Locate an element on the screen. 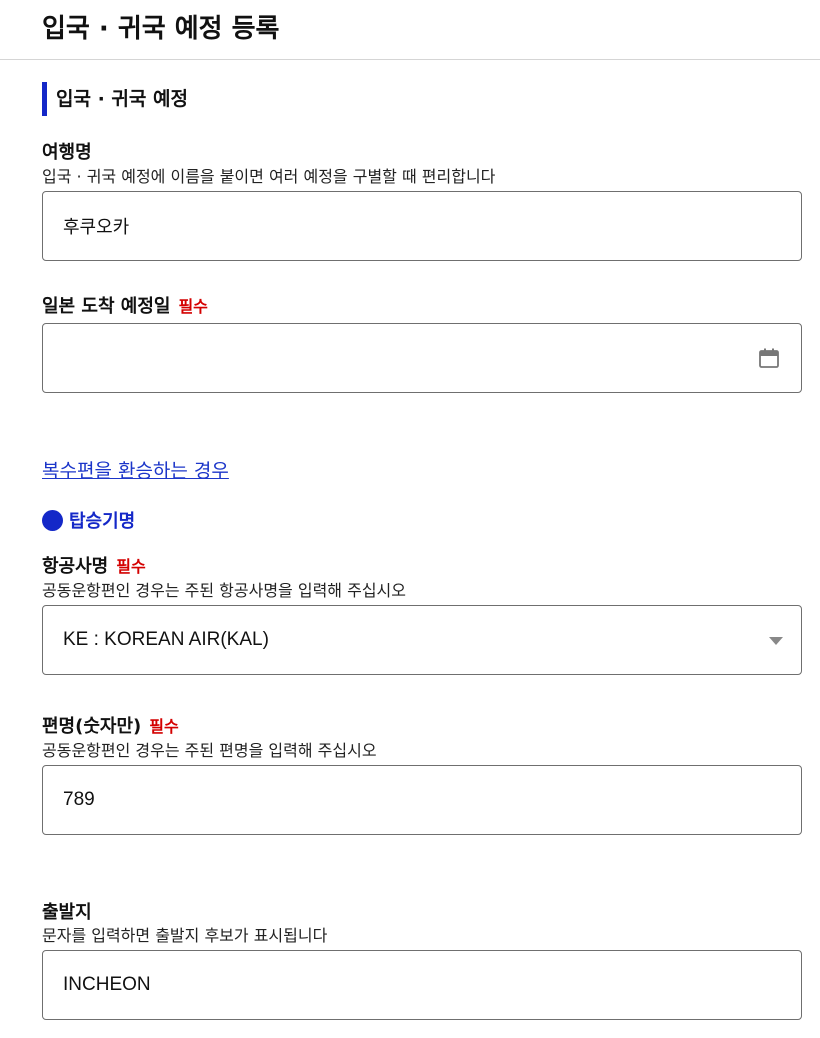 The height and width of the screenshot is (1038, 820). calendar-icon is located at coordinates (769, 358).